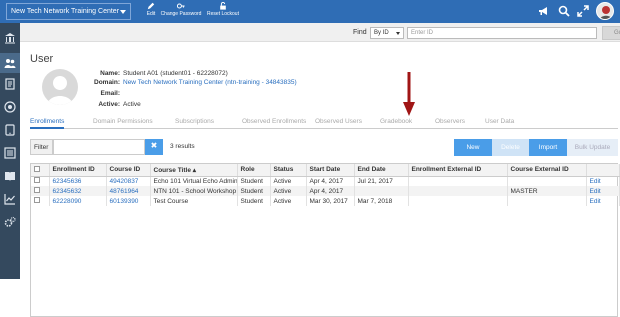  What do you see at coordinates (274, 121) in the screenshot?
I see `tab-observed-enrollments: Observed Enrollments` at bounding box center [274, 121].